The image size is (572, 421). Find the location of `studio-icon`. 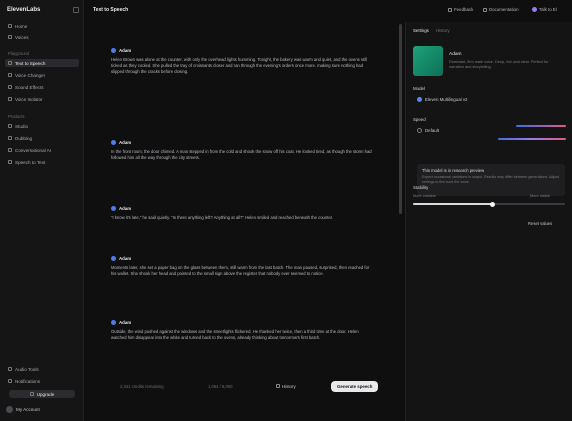

studio-icon is located at coordinates (10, 126).